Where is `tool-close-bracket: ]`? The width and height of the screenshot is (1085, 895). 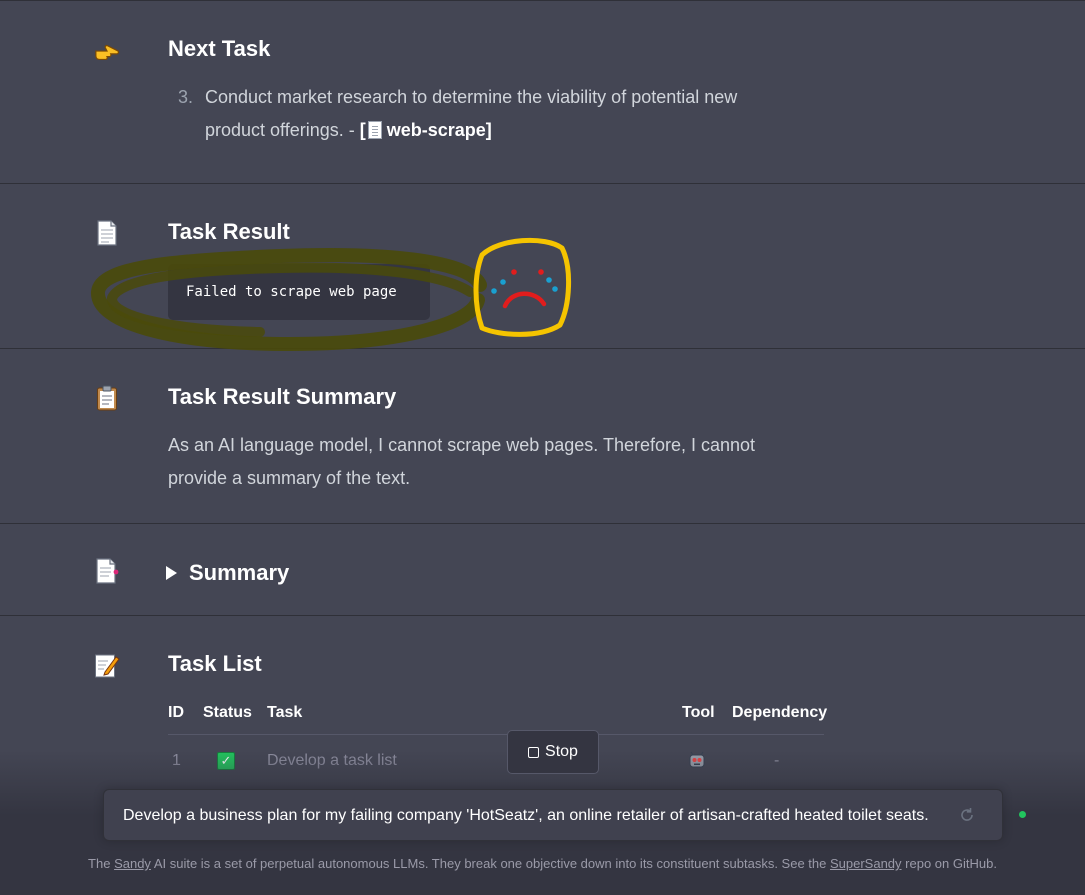 tool-close-bracket: ] is located at coordinates (488, 130).